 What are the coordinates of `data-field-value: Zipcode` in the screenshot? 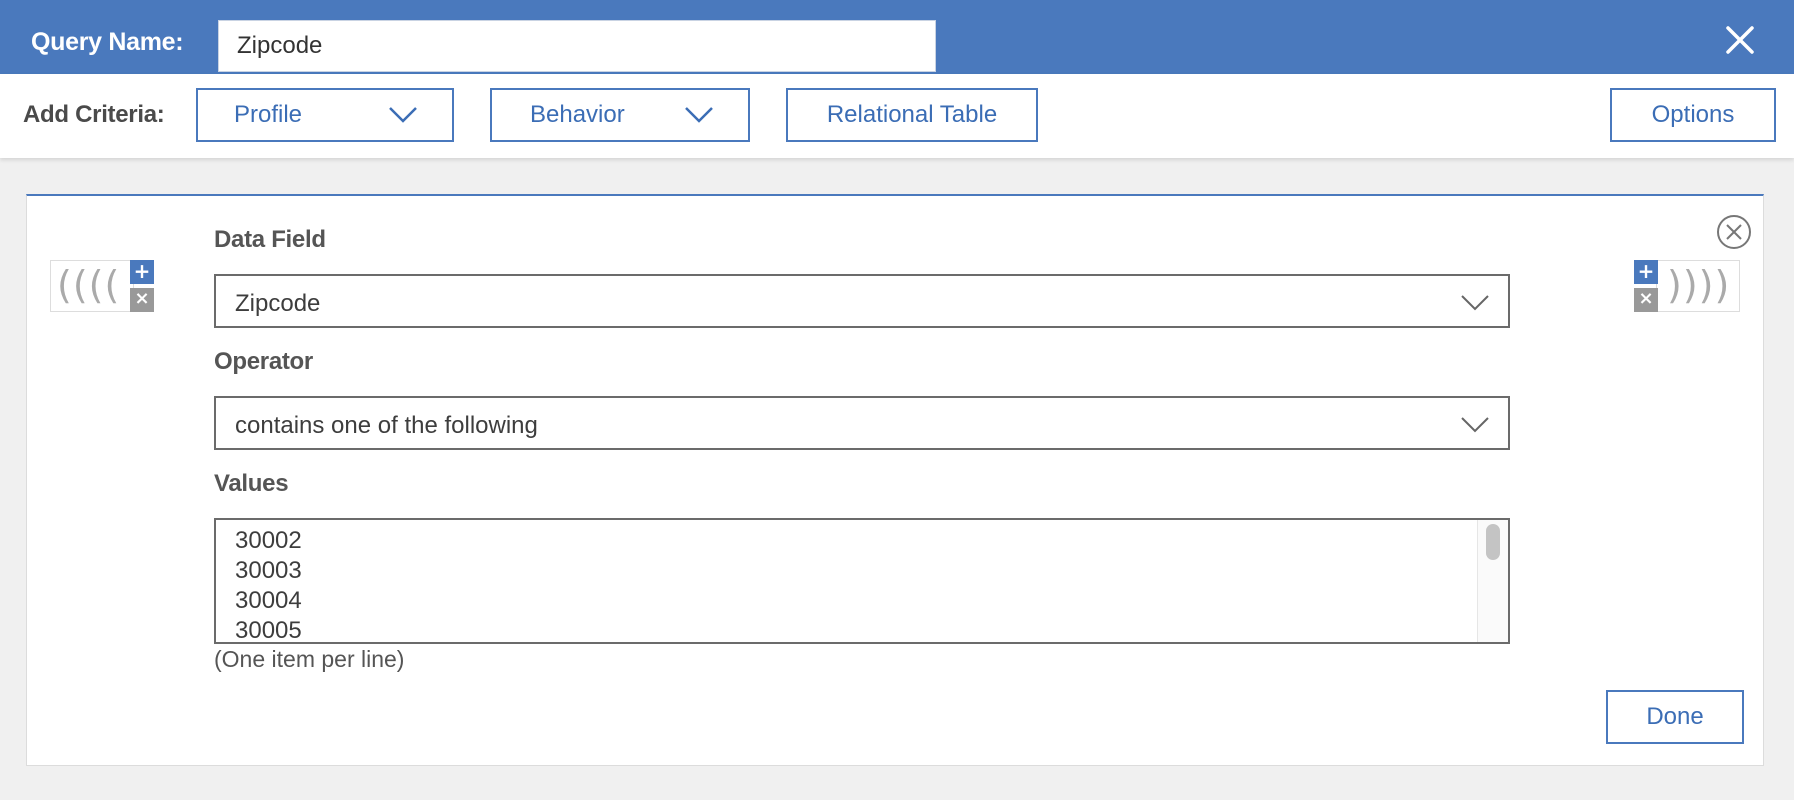 It's located at (278, 303).